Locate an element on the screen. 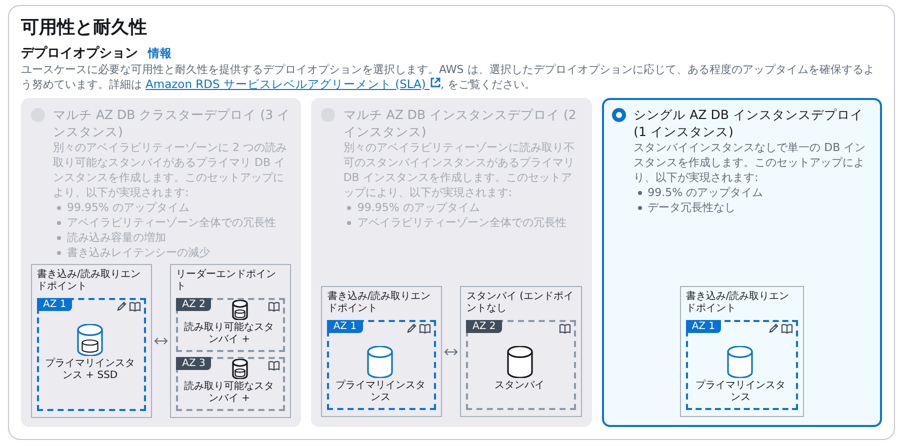 Image resolution: width=903 pixels, height=445 pixels. external-link-icon is located at coordinates (435, 82).